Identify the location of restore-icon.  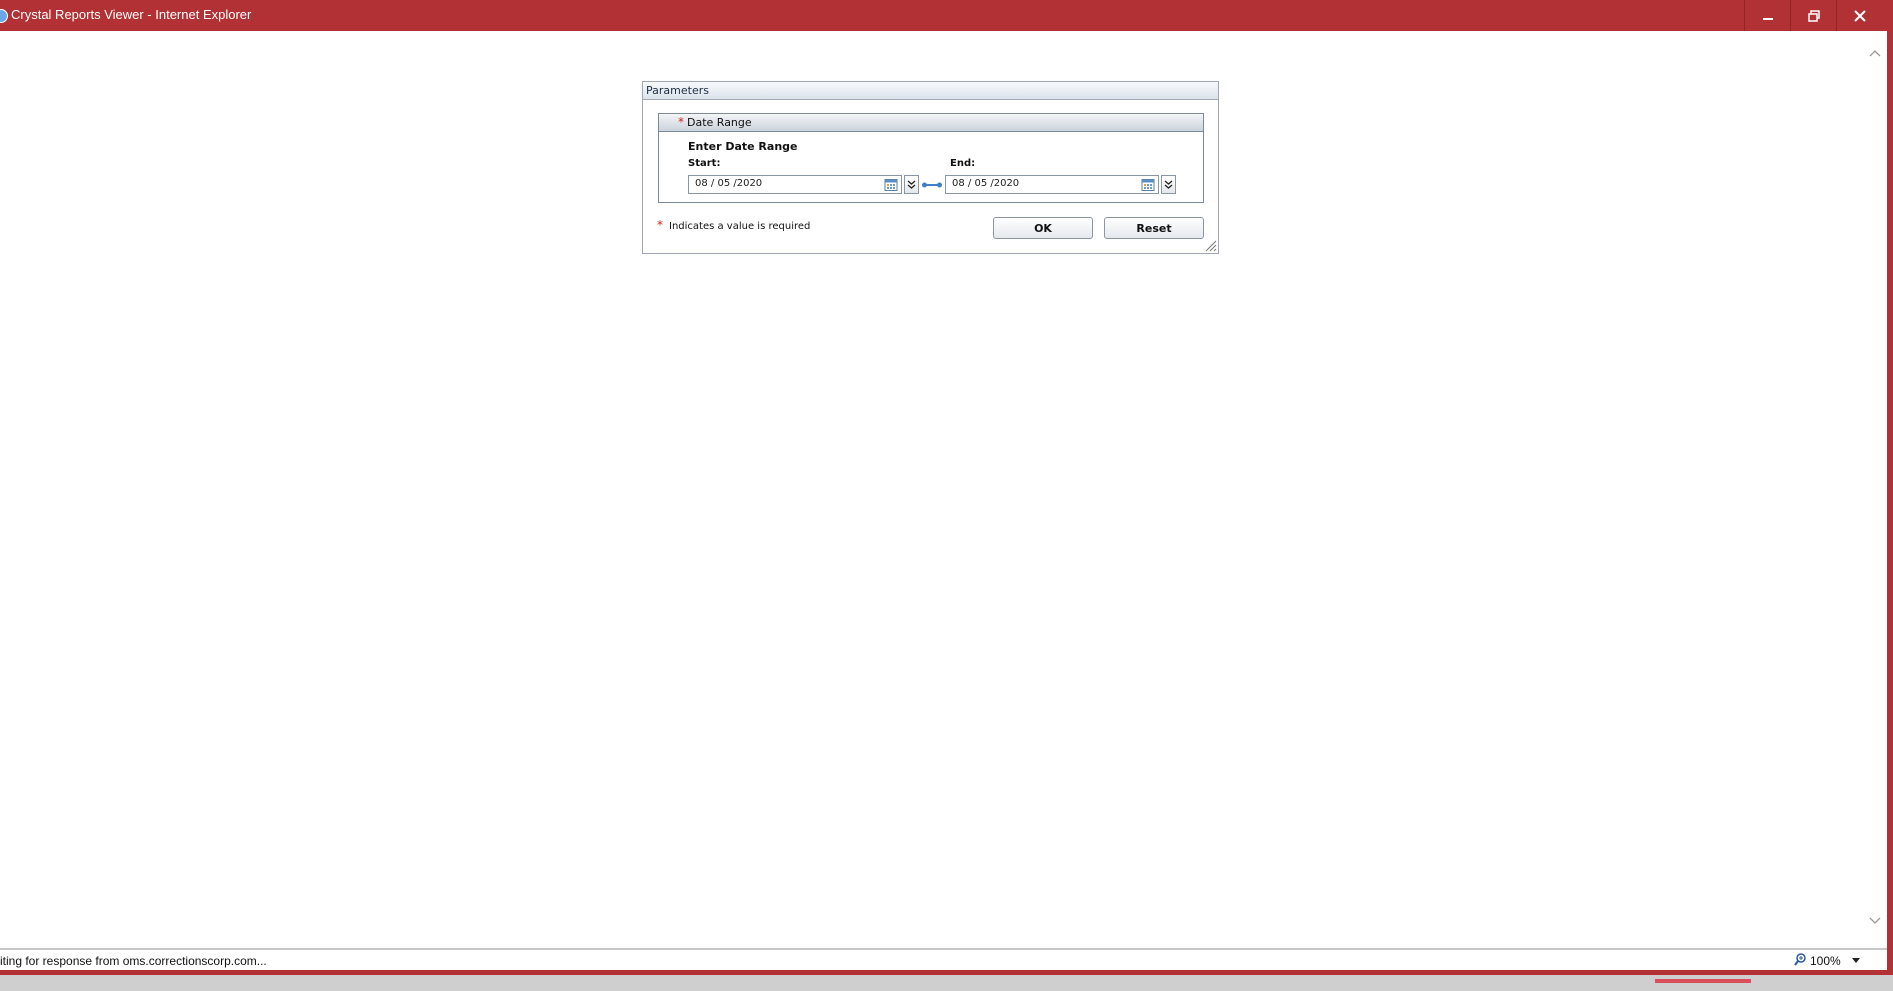
(1813, 15).